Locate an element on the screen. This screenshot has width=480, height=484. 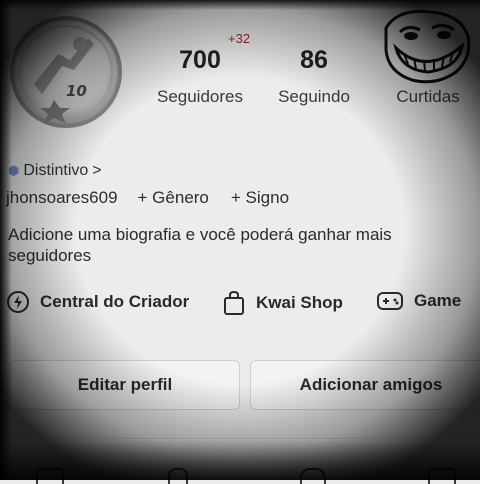
dark-edge-top is located at coordinates (240, 5).